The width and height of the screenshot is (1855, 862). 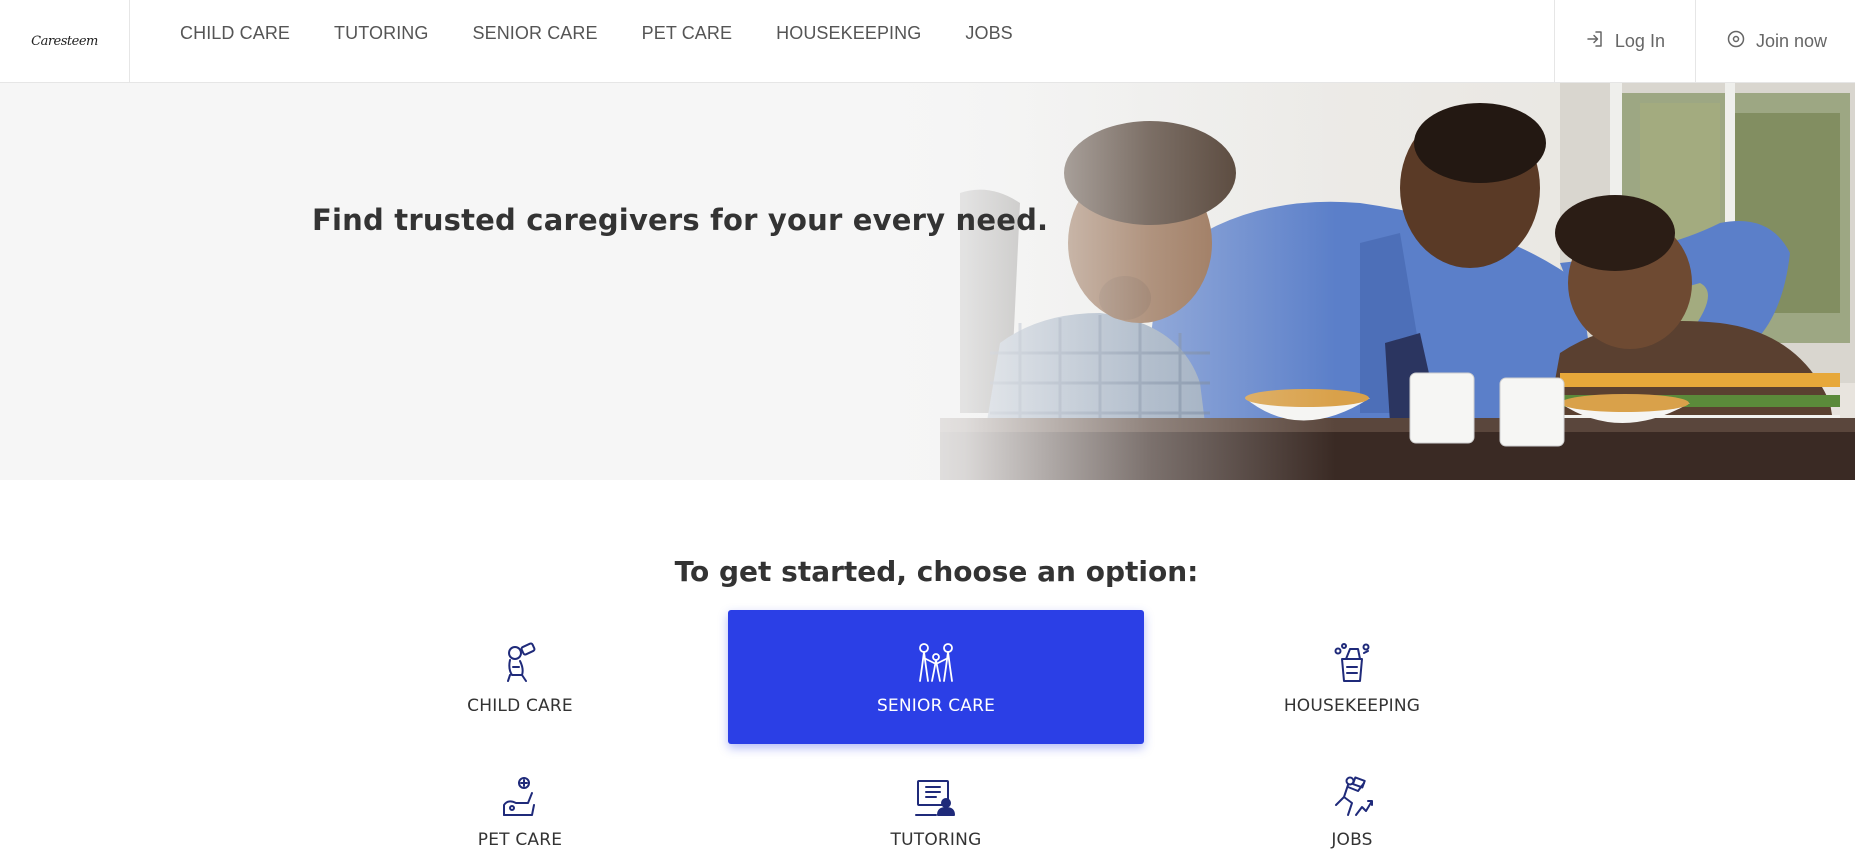 I want to click on login-icon, so click(x=1595, y=41).